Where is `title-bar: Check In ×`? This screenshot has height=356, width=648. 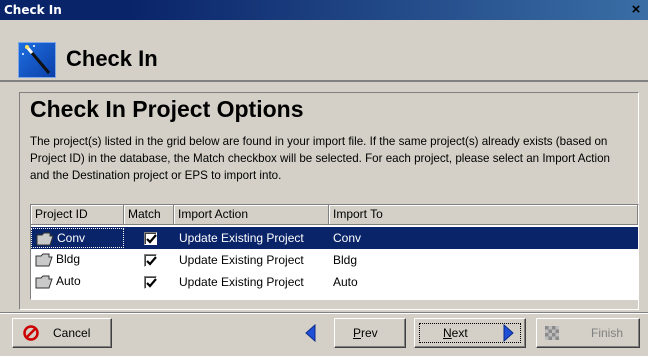 title-bar: Check In × is located at coordinates (324, 10).